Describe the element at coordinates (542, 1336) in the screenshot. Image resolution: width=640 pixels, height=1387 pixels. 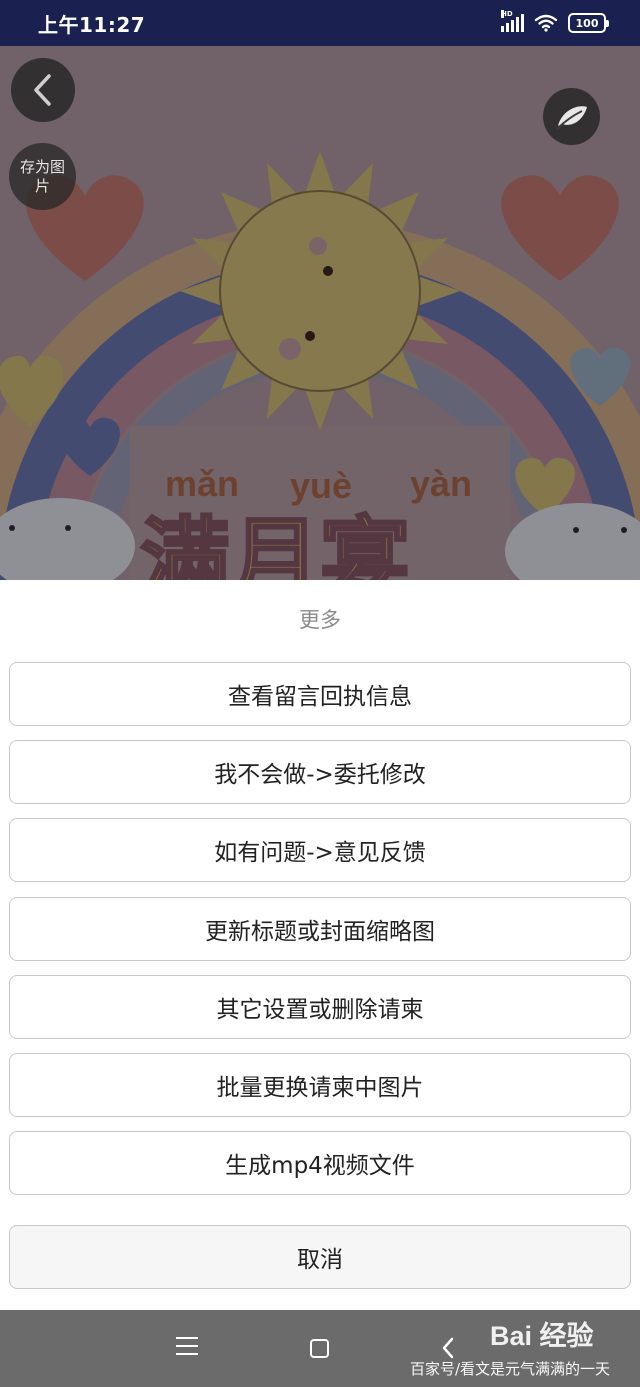
I see `watermark-logo: Bai 经验` at that location.